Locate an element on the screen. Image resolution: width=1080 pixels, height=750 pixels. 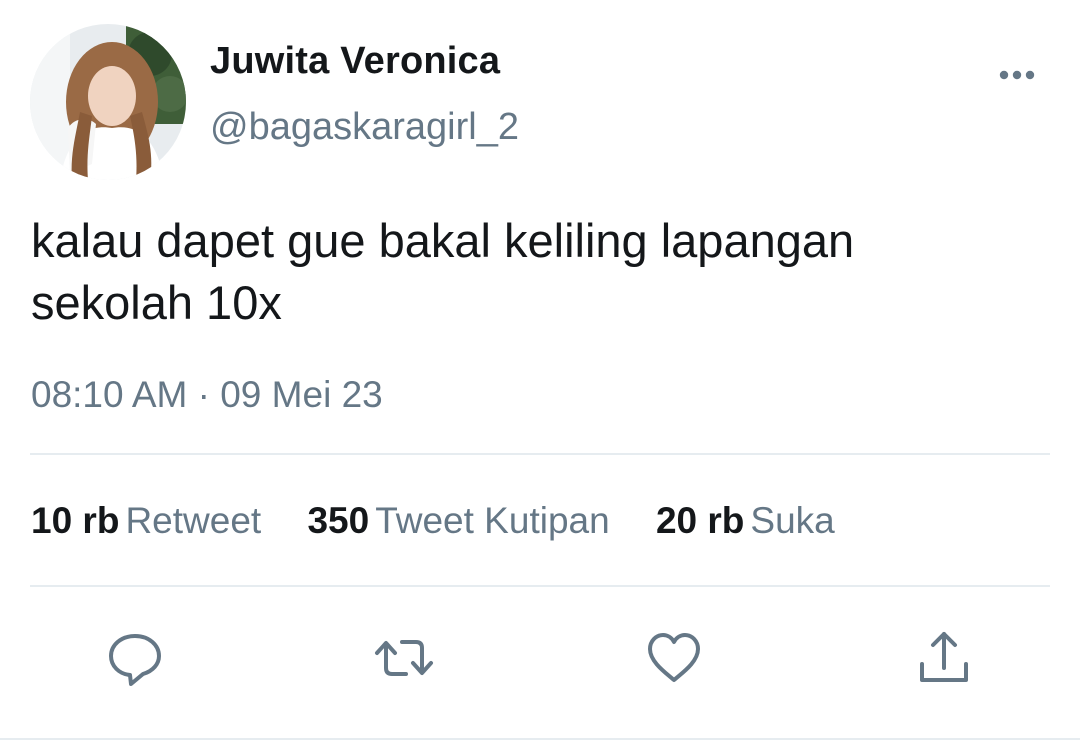
retweet-count-link: 10 rb Retweet is located at coordinates (146, 521).